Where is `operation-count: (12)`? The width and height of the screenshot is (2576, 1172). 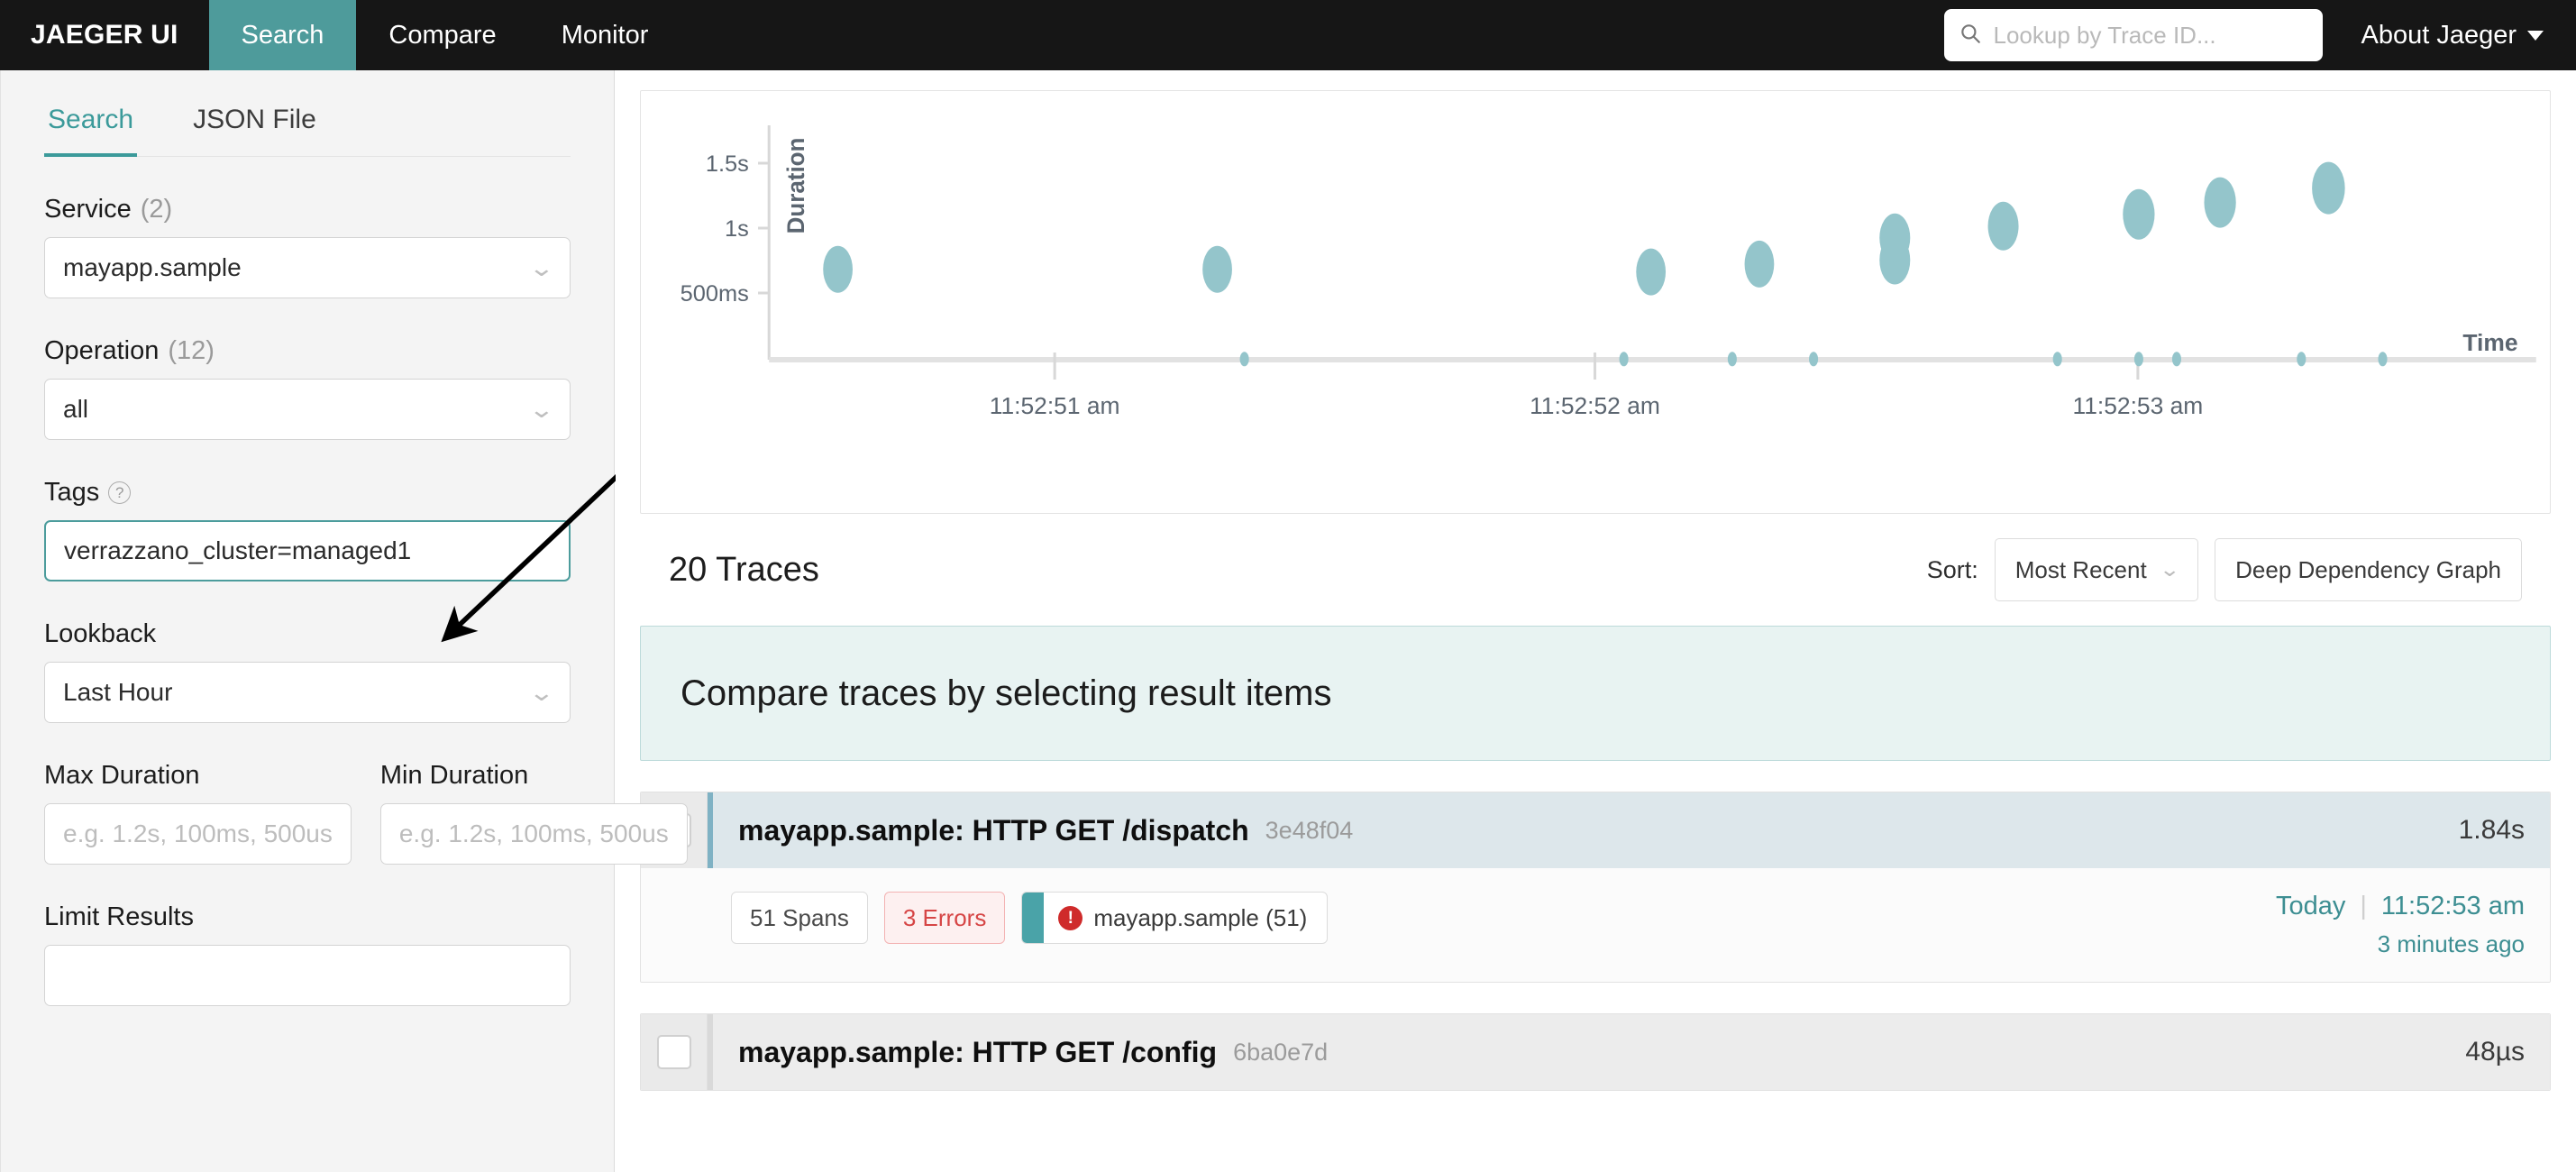 operation-count: (12) is located at coordinates (191, 350).